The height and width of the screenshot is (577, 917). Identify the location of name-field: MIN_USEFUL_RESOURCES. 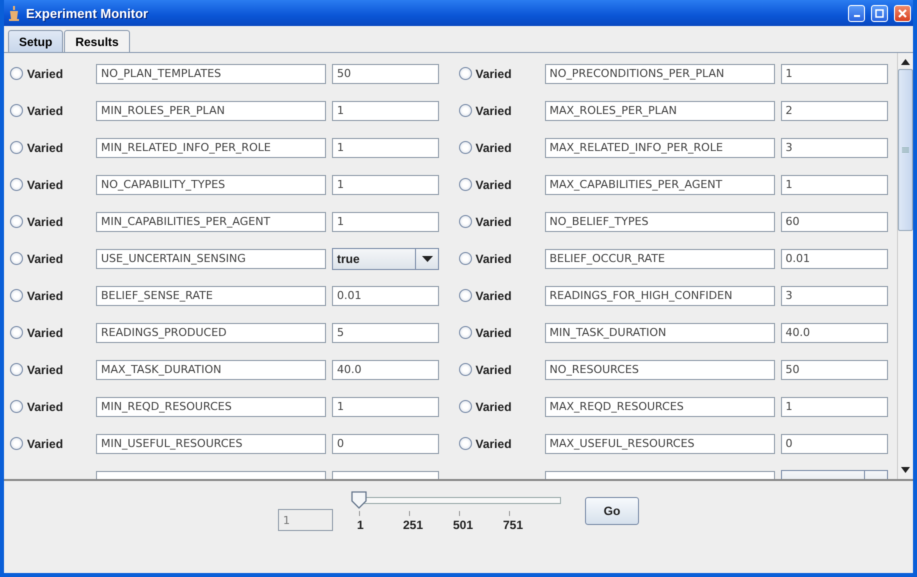
(211, 444).